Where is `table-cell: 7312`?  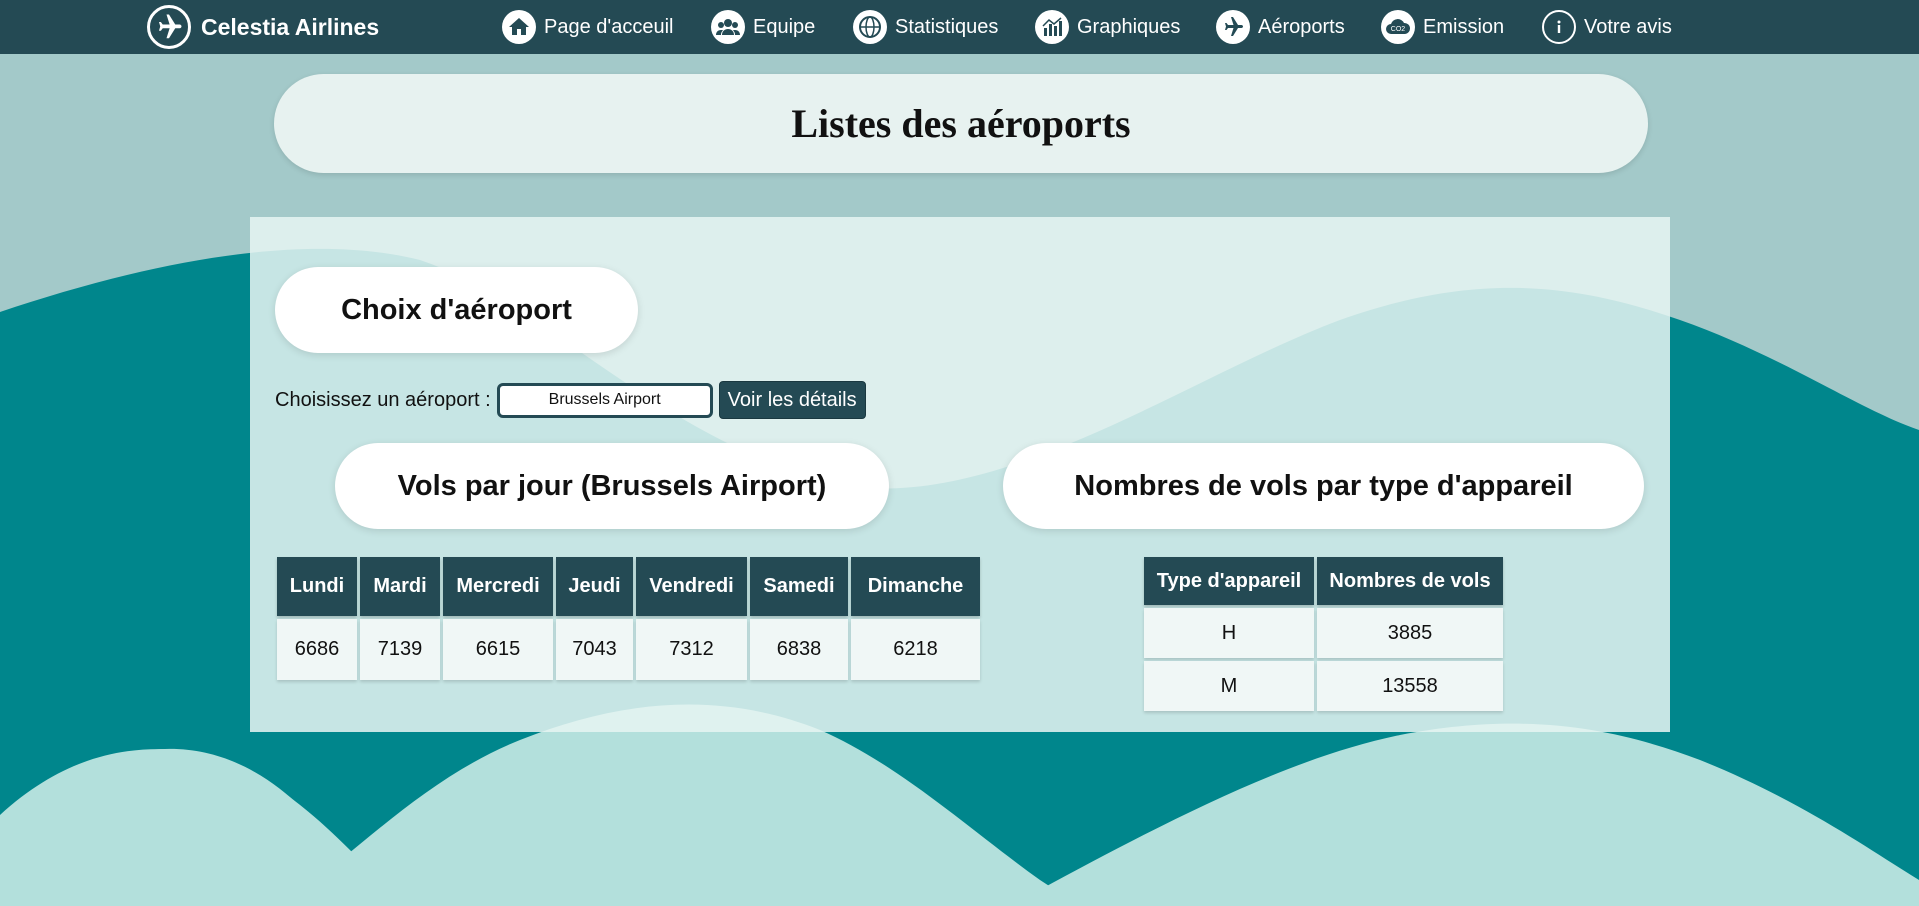
table-cell: 7312 is located at coordinates (691, 649).